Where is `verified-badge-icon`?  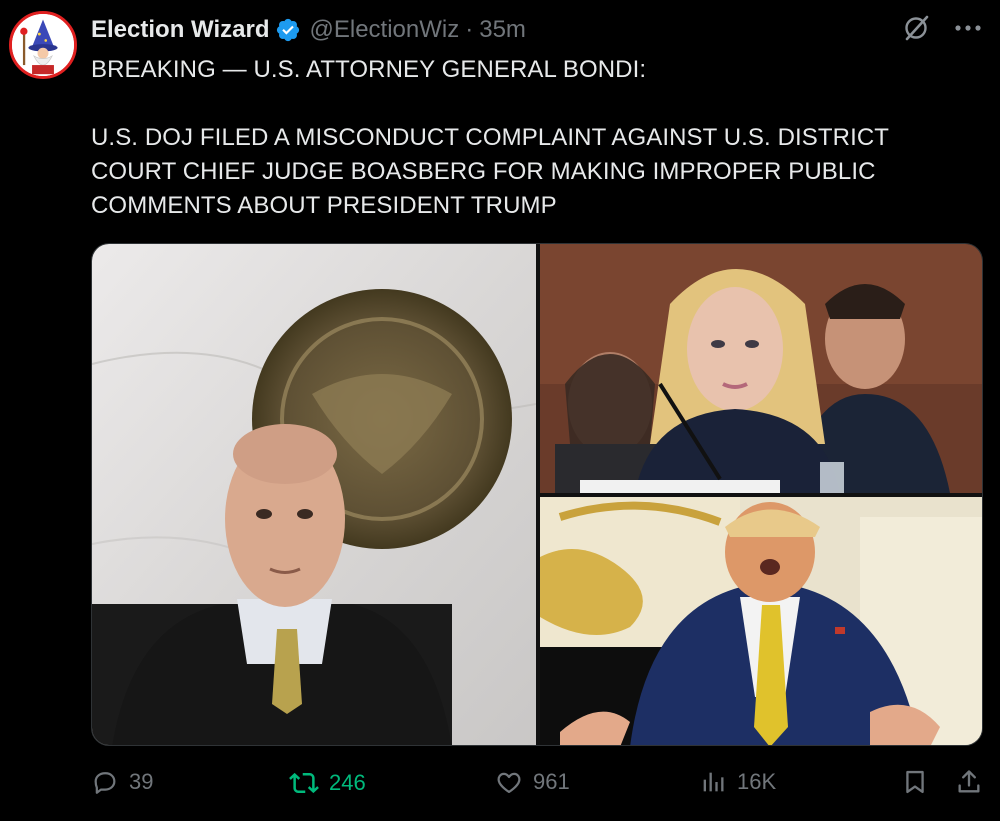 verified-badge-icon is located at coordinates (288, 30).